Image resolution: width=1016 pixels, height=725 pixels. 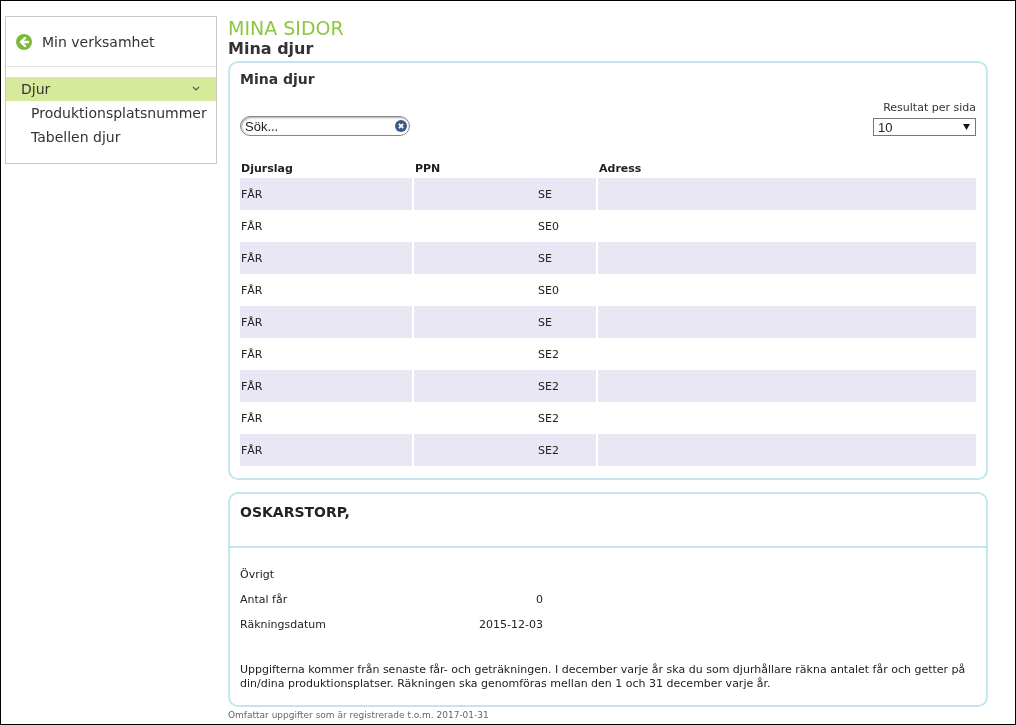 I want to click on dropdown-arrow-icon, so click(x=966, y=127).